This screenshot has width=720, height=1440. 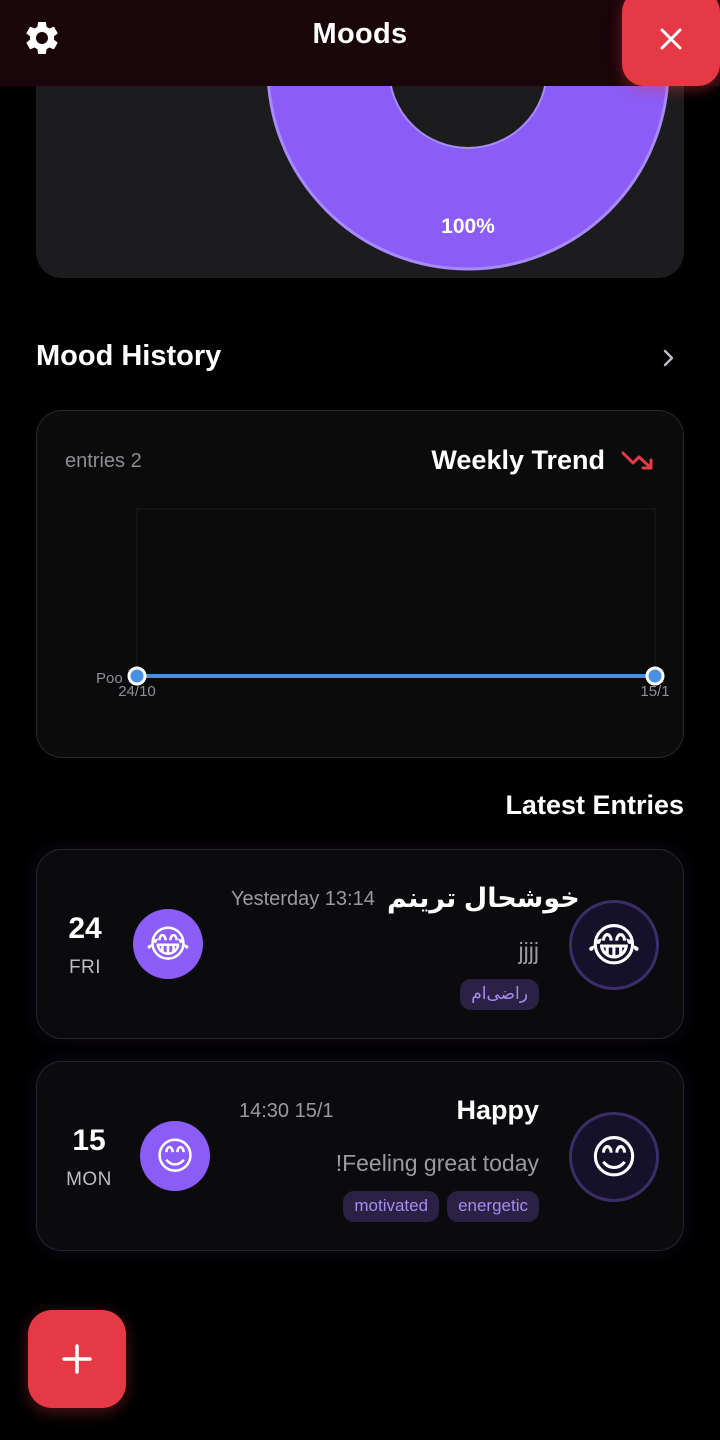 I want to click on plus-icon, so click(x=77, y=1359).